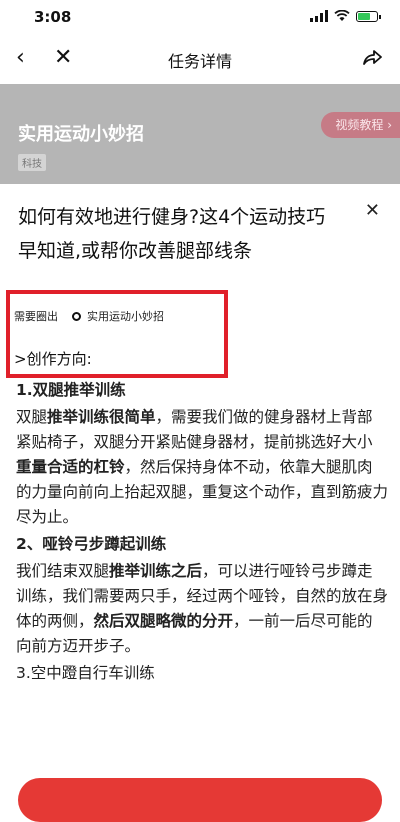 This screenshot has height=822, width=400. What do you see at coordinates (342, 15) in the screenshot?
I see `wifi-icon` at bounding box center [342, 15].